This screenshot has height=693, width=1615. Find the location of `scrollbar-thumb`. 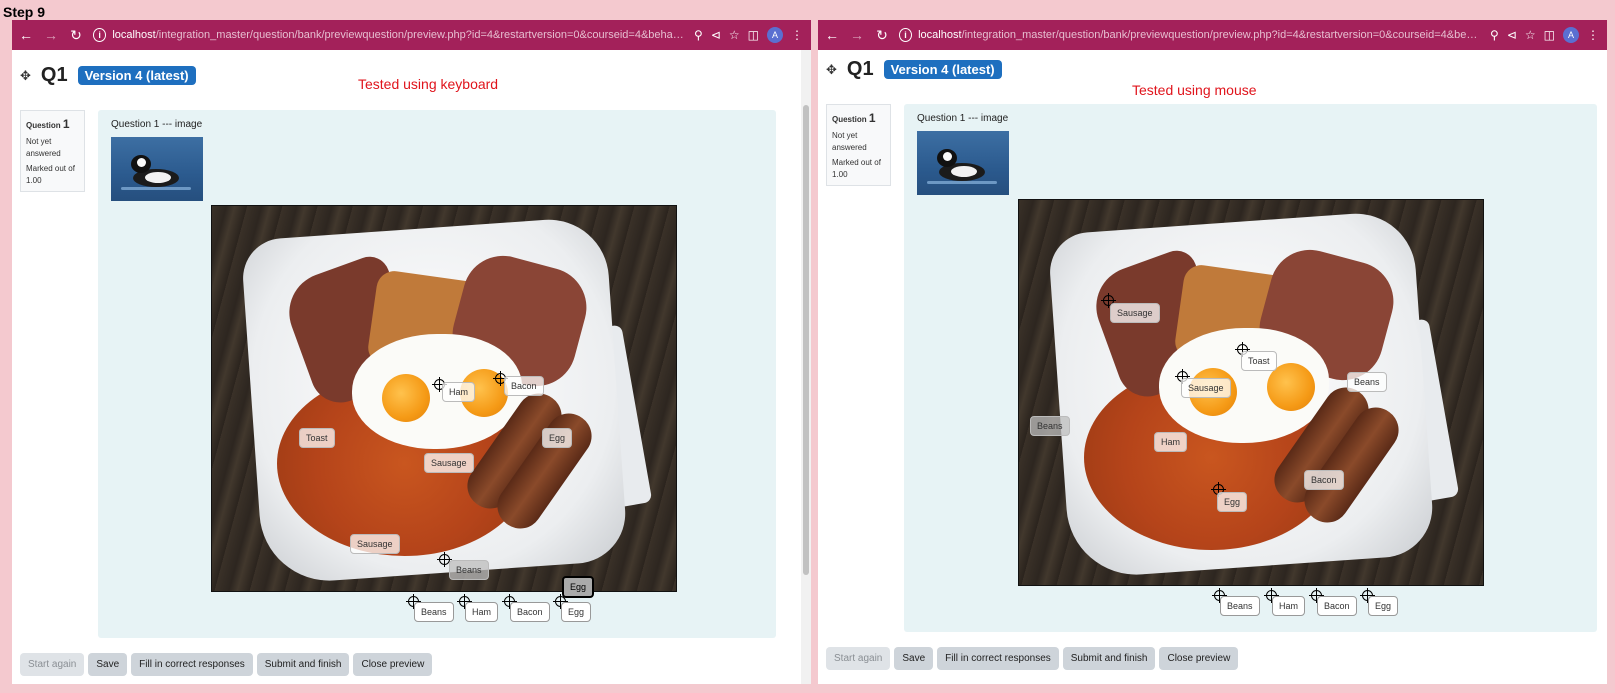

scrollbar-thumb is located at coordinates (806, 340).